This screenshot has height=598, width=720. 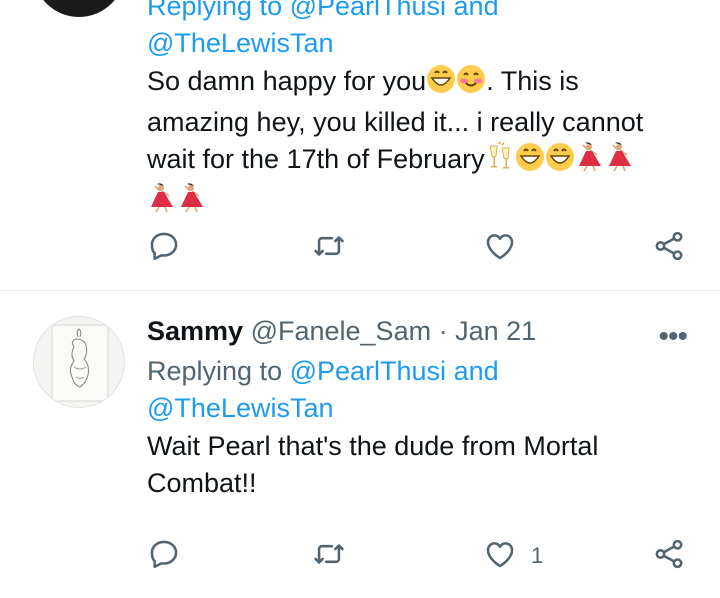 I want to click on mention-link: @PearlThusi, so click(x=368, y=371).